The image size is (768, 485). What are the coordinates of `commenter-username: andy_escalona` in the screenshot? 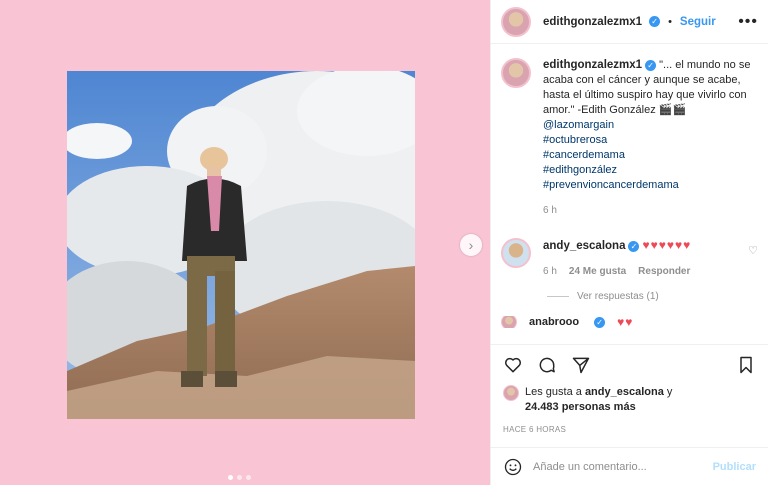 It's located at (584, 246).